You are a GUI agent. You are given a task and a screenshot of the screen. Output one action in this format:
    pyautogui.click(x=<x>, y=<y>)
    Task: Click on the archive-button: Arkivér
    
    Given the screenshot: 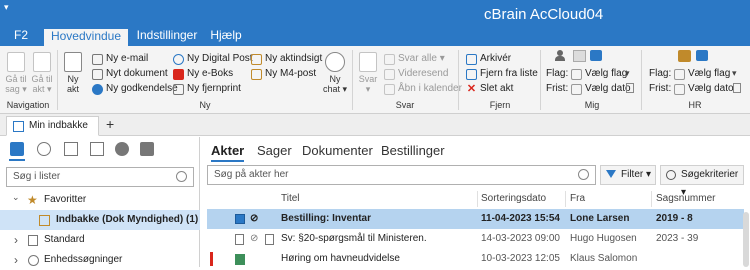 What is the action you would take?
    pyautogui.click(x=488, y=59)
    